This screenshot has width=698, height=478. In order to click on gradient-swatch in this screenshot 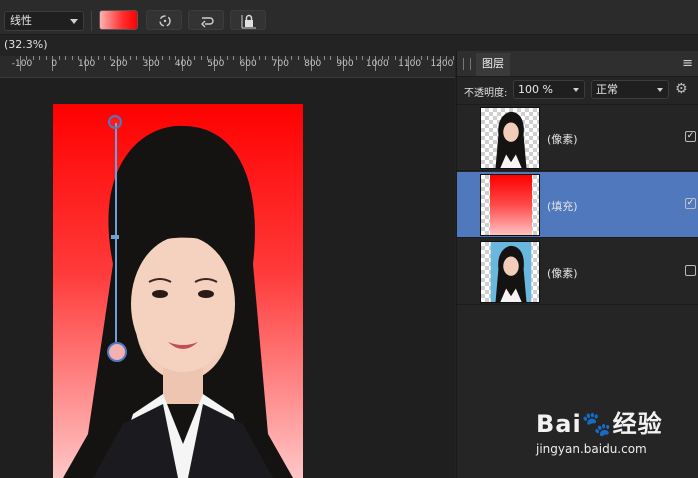, I will do `click(118, 20)`.